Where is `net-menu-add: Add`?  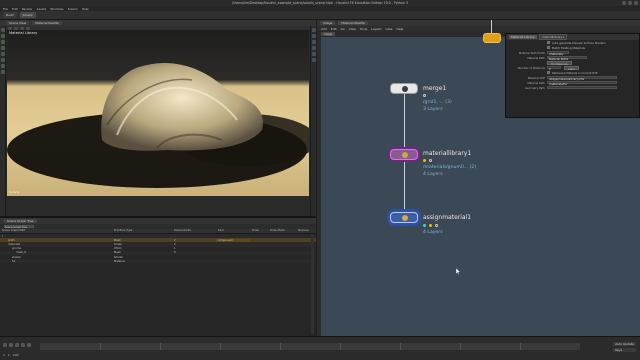
net-menu-add: Add is located at coordinates (324, 29).